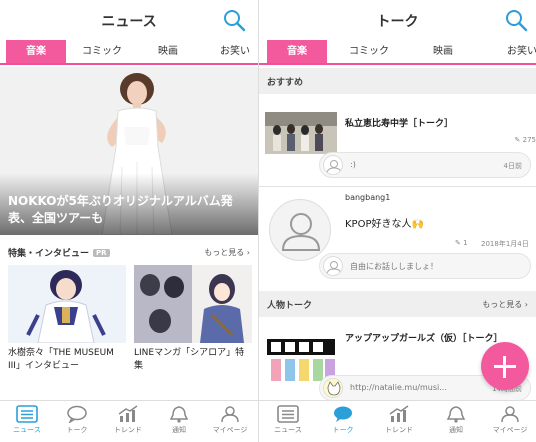 This screenshot has height=442, width=536. I want to click on feature-caption: 水樹奈々「THE MUSEUM III」インタビュー, so click(61, 359).